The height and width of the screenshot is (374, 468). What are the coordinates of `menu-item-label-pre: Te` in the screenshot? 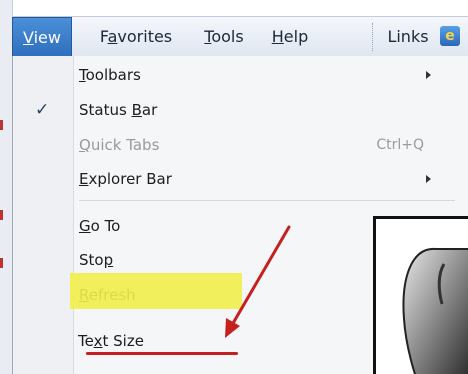 It's located at (86, 341).